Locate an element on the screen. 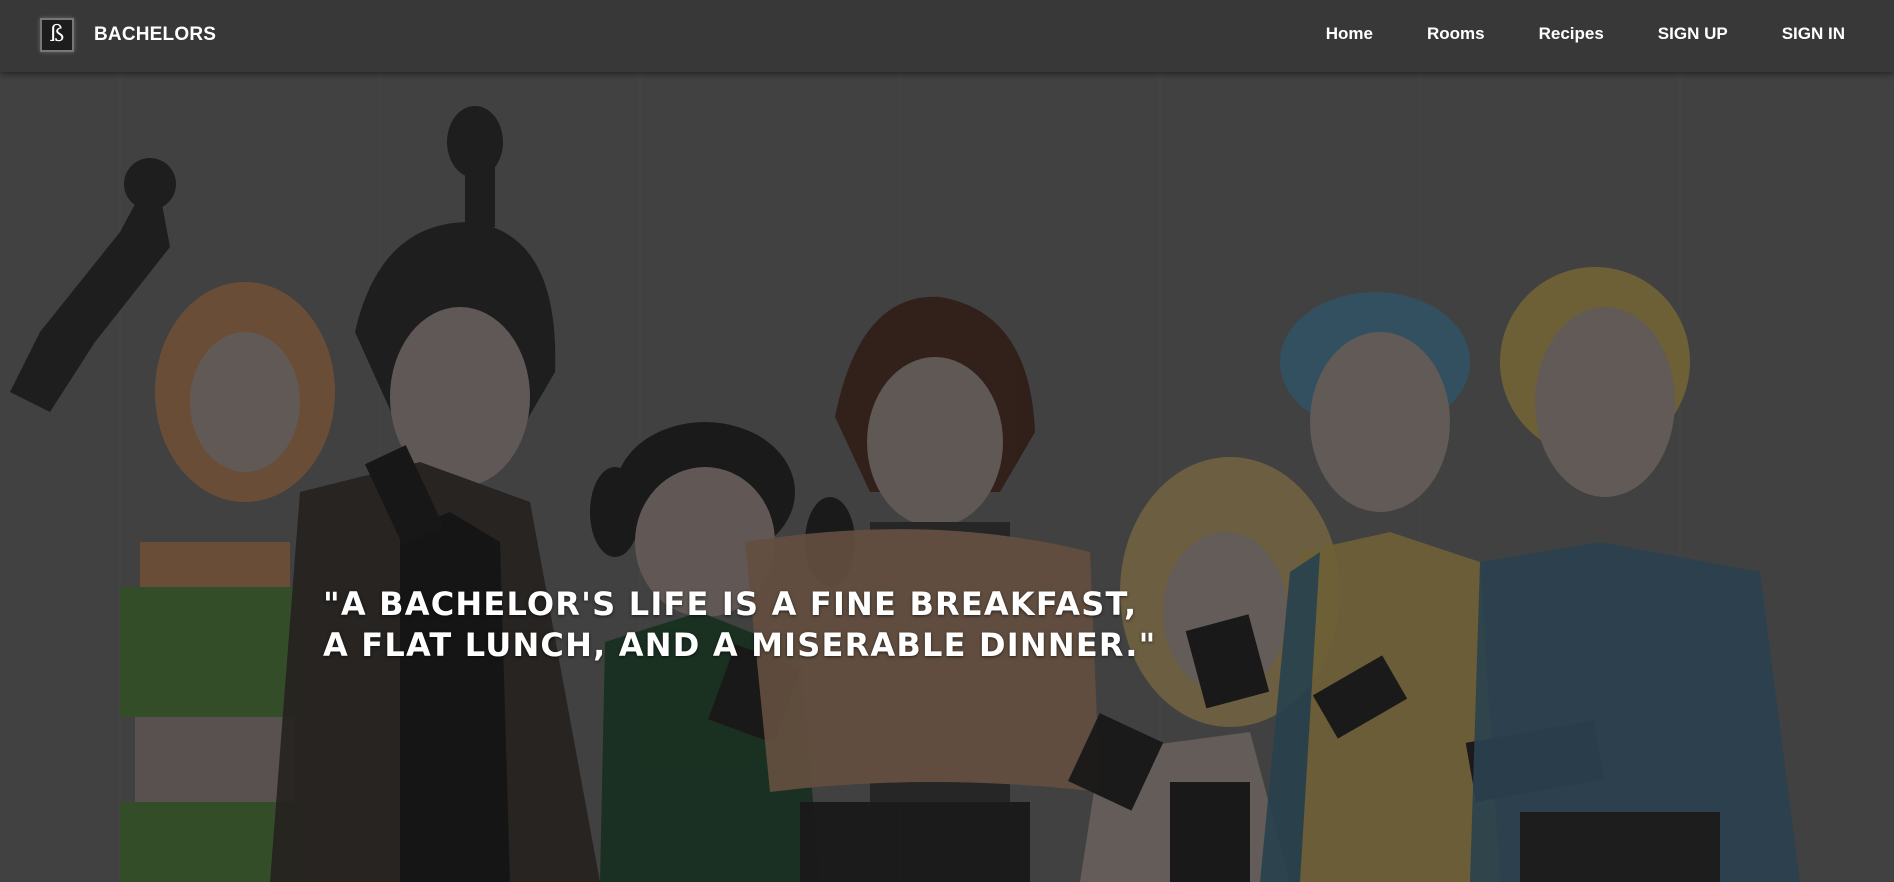  hero-quote-line-2: A FLAT LUNCH, AND A MISERABLE DINNER." is located at coordinates (740, 645).